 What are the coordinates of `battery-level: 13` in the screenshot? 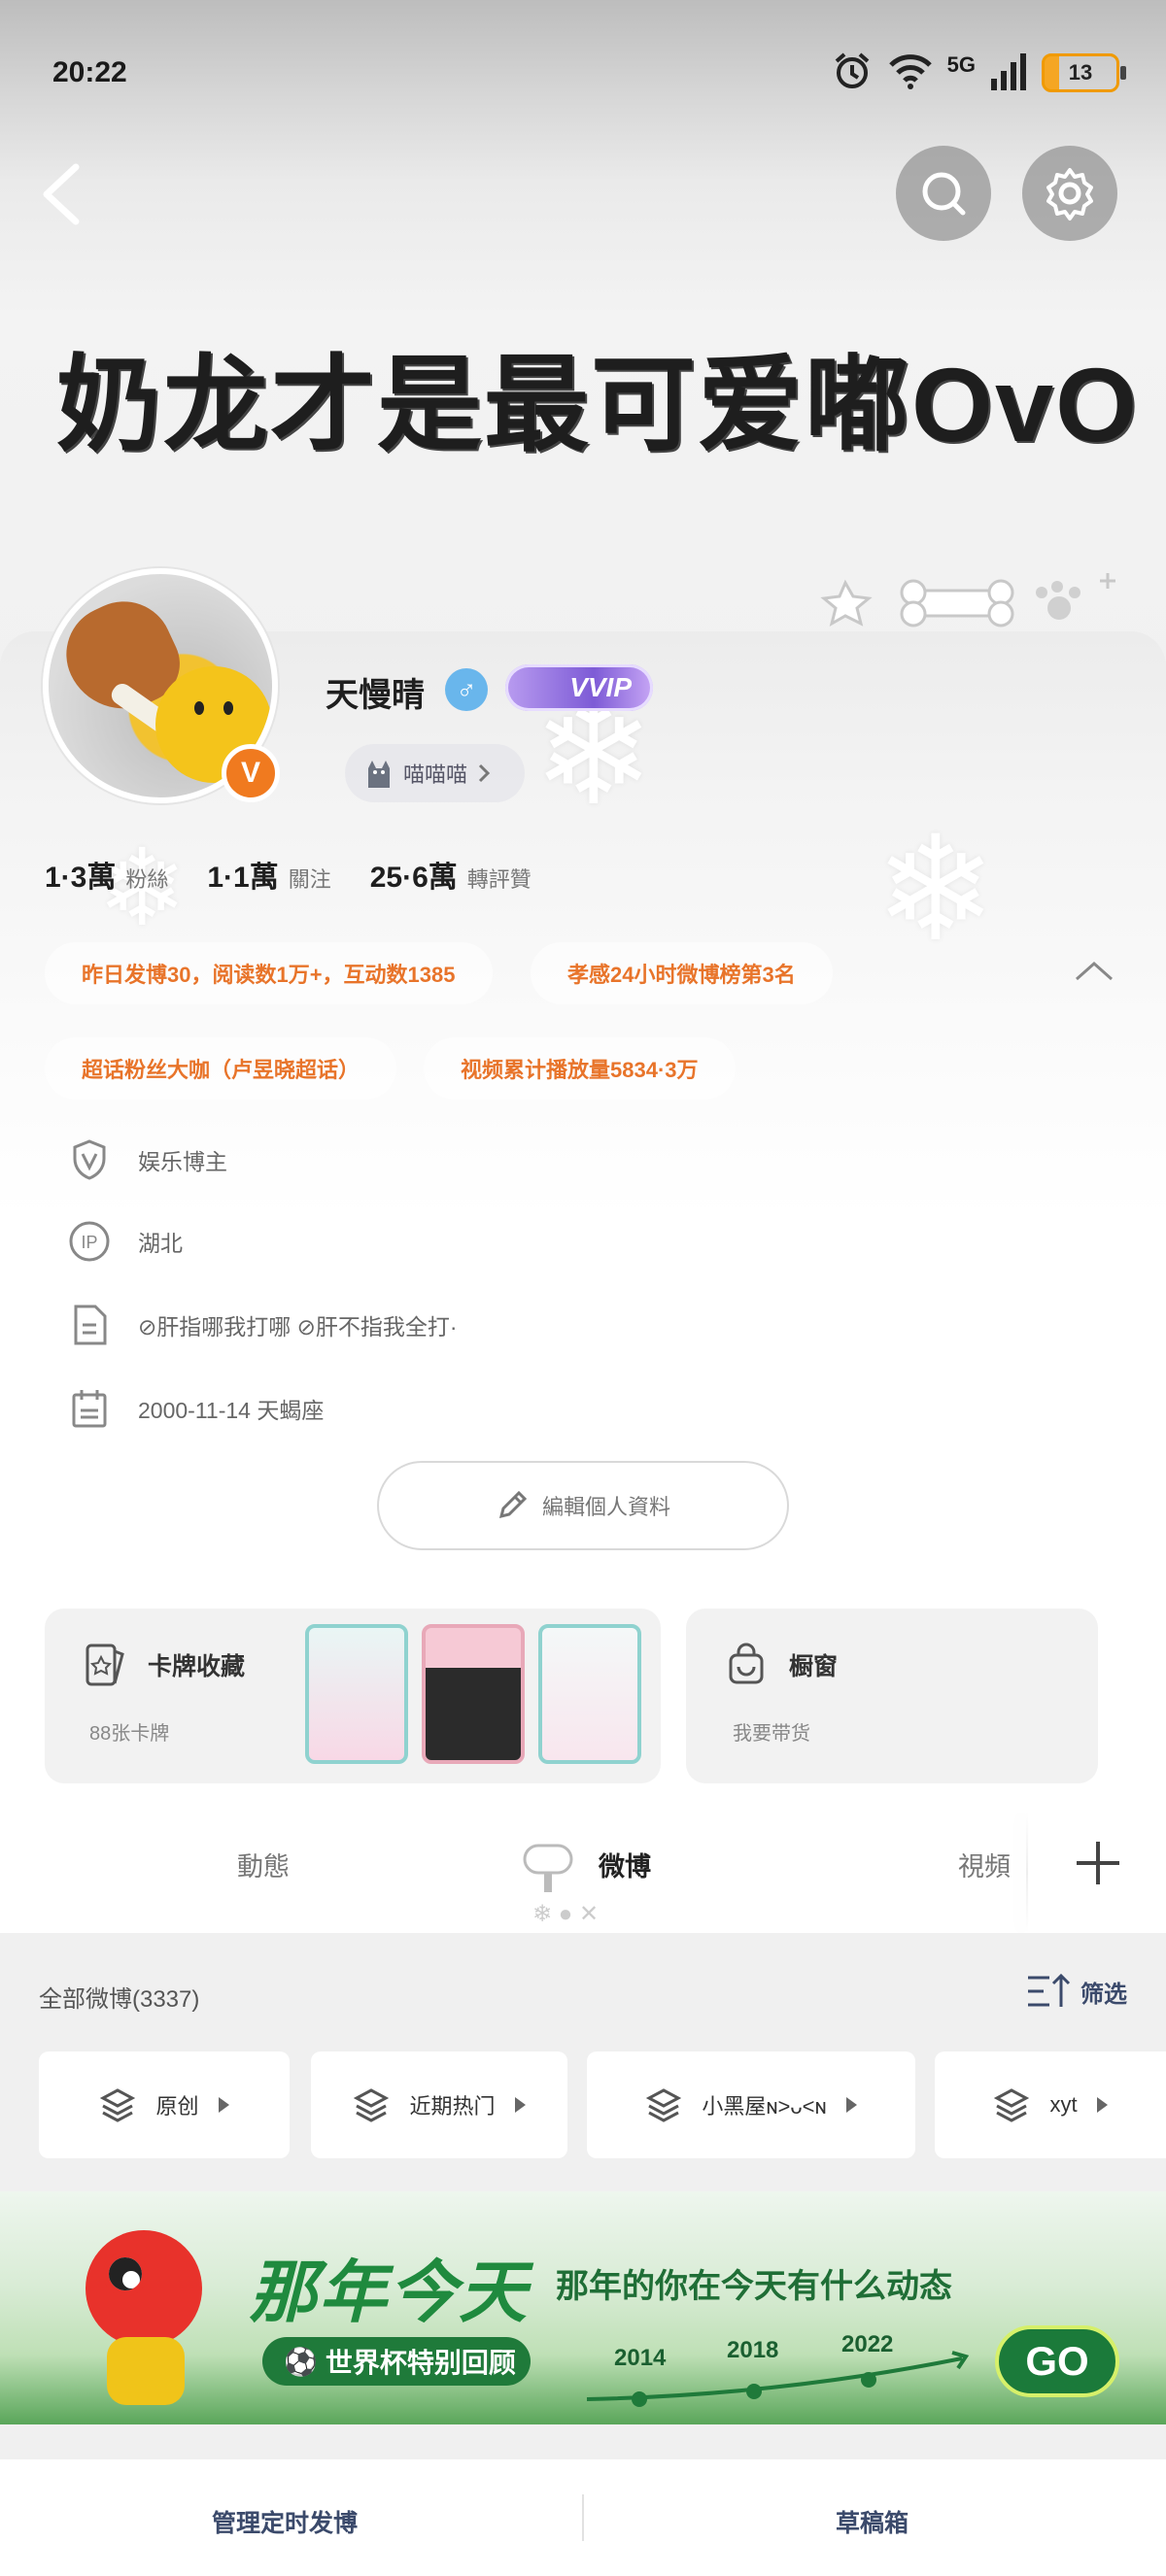 It's located at (1080, 72).